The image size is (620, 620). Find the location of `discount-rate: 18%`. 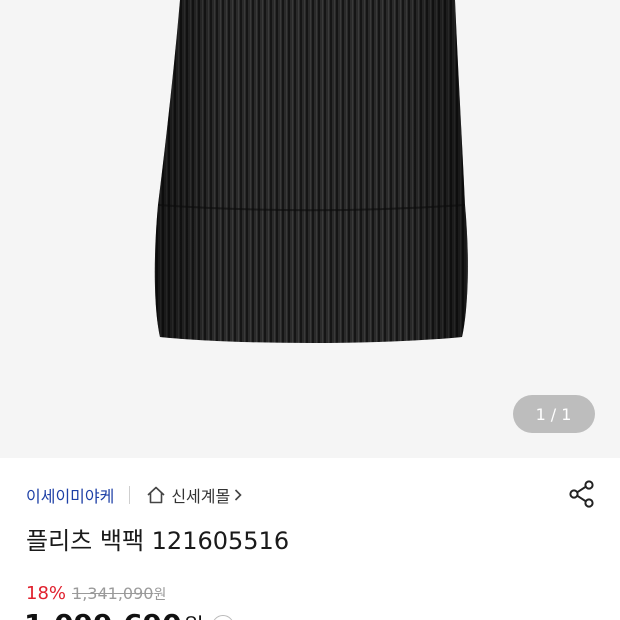

discount-rate: 18% is located at coordinates (46, 593).